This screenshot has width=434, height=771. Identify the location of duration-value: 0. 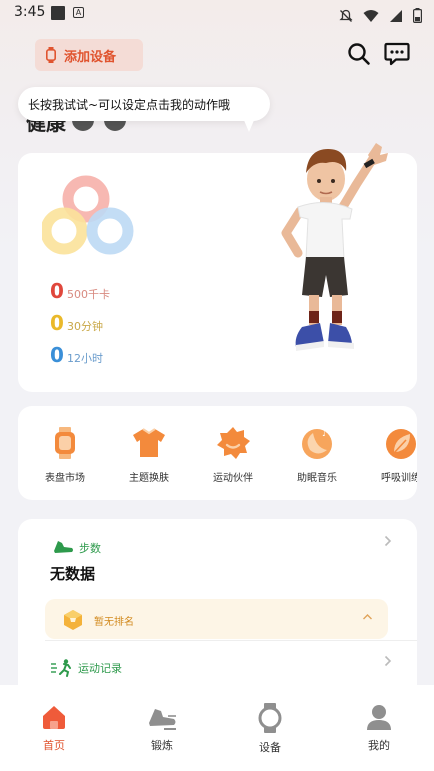
(57, 323).